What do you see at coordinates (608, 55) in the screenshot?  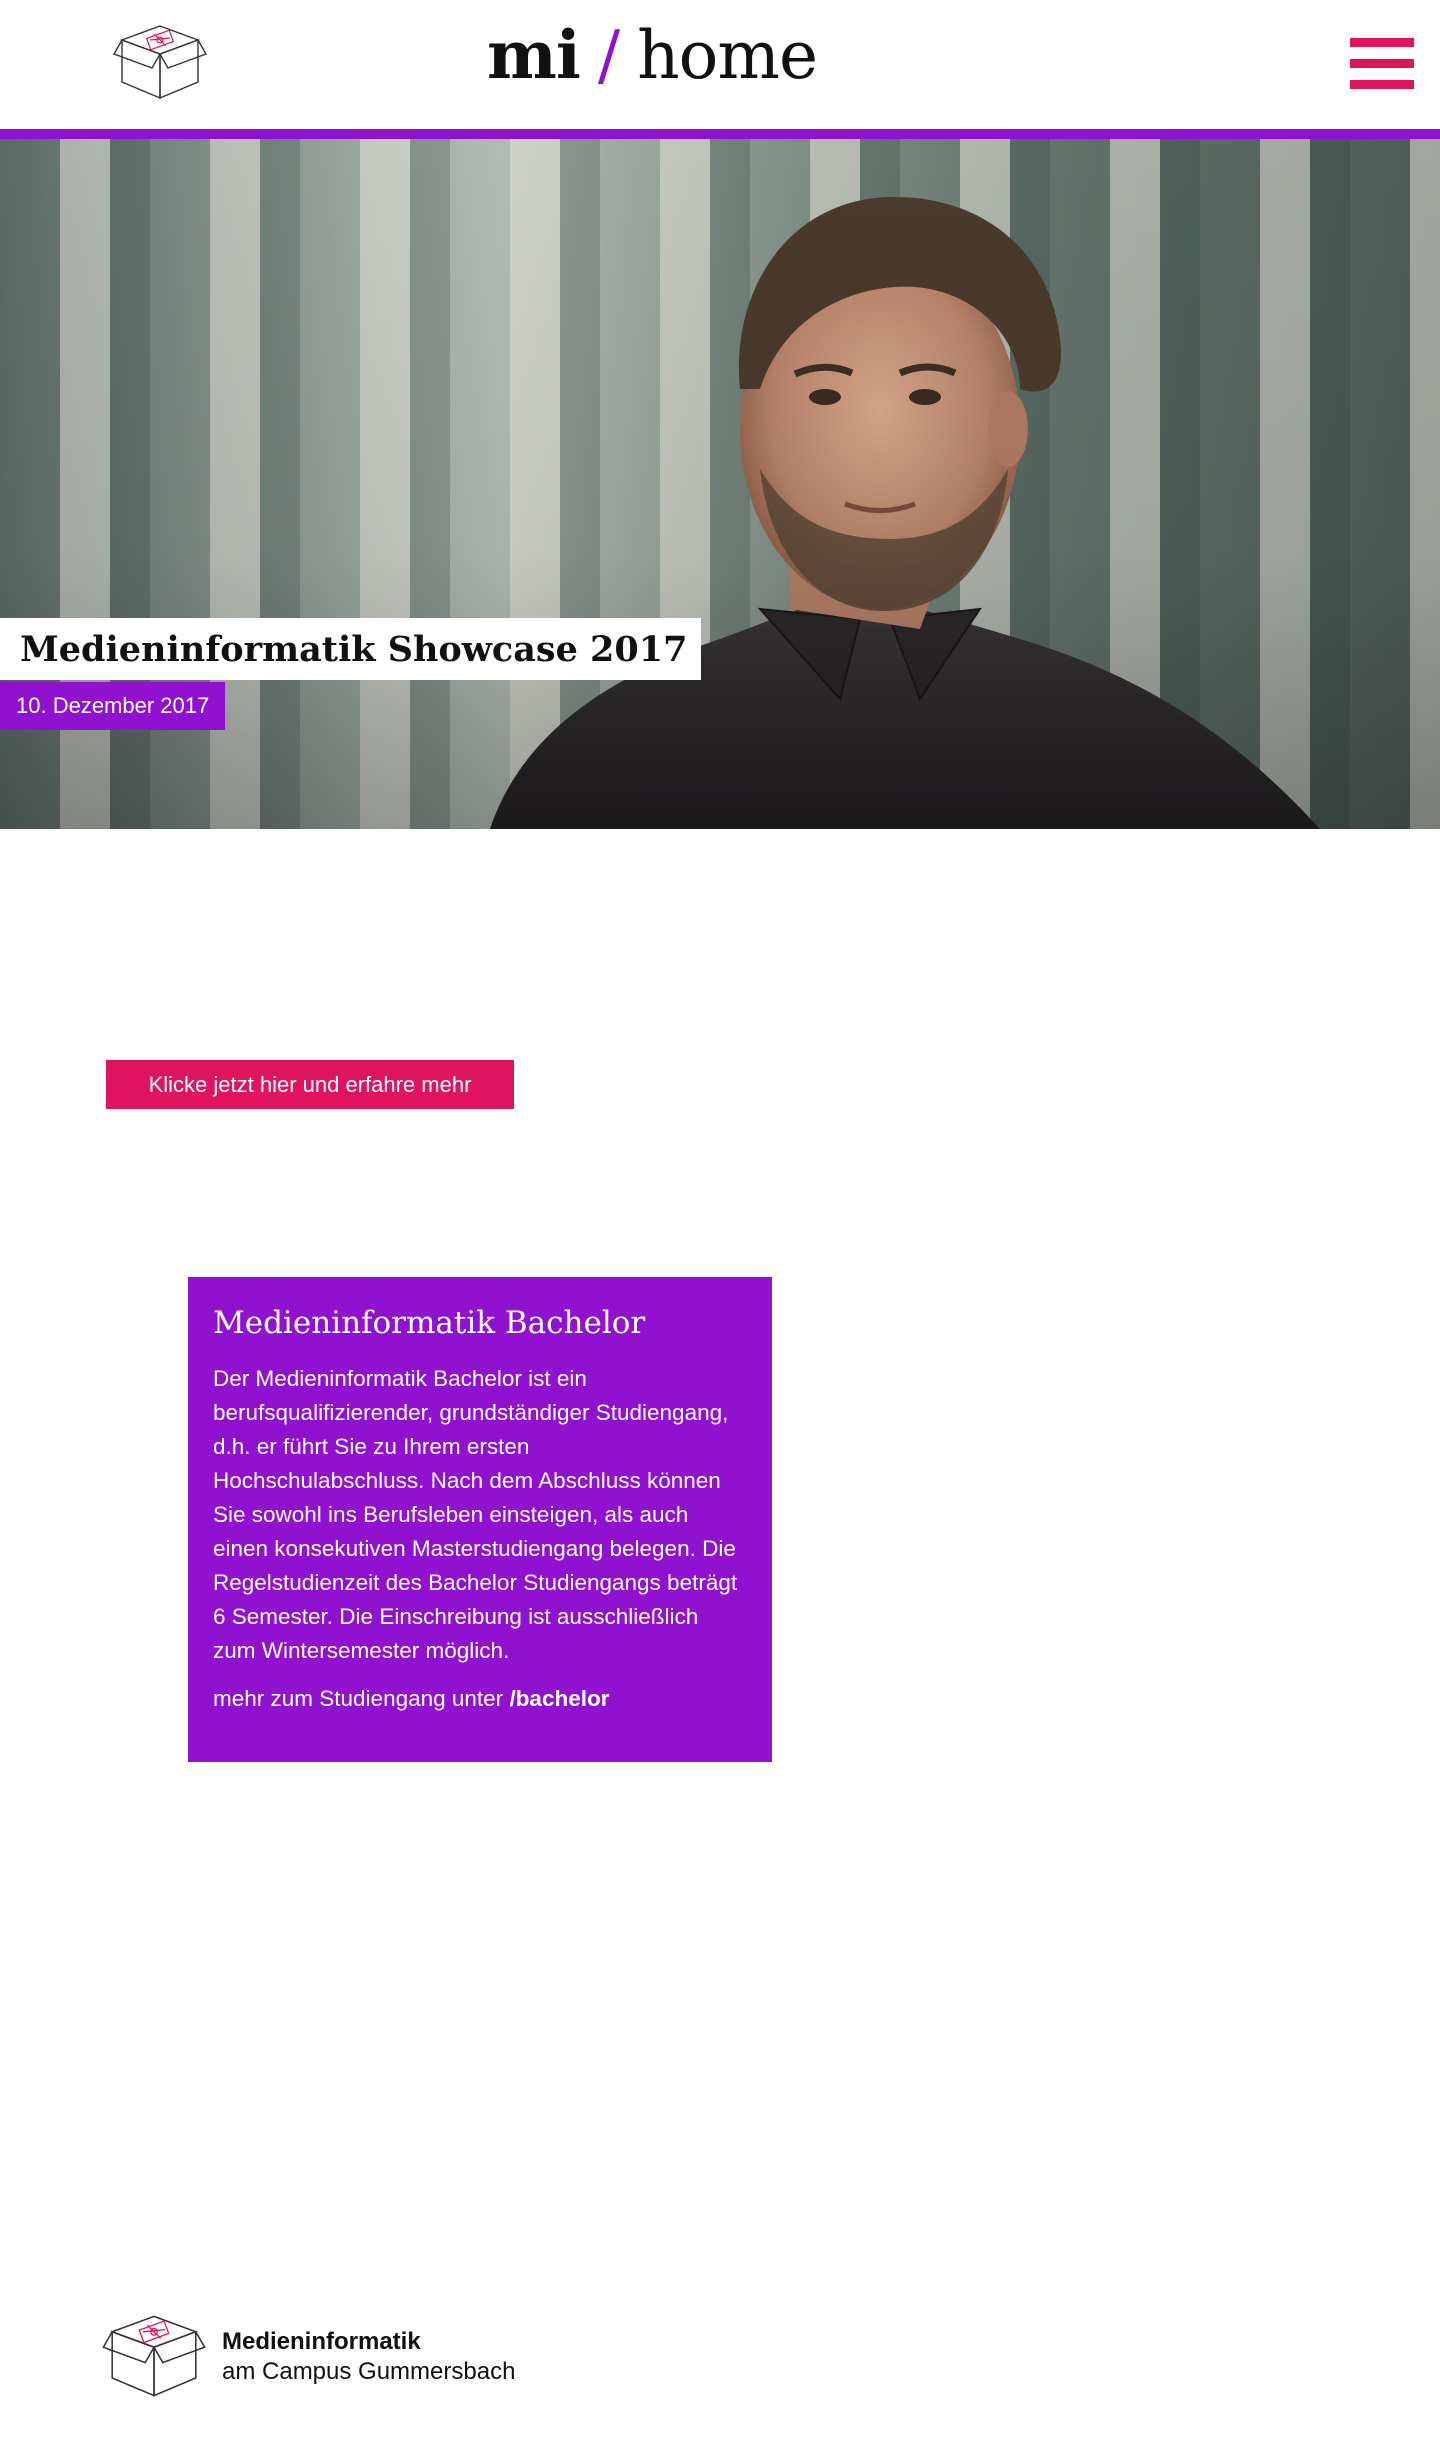 I see `title-slash: /` at bounding box center [608, 55].